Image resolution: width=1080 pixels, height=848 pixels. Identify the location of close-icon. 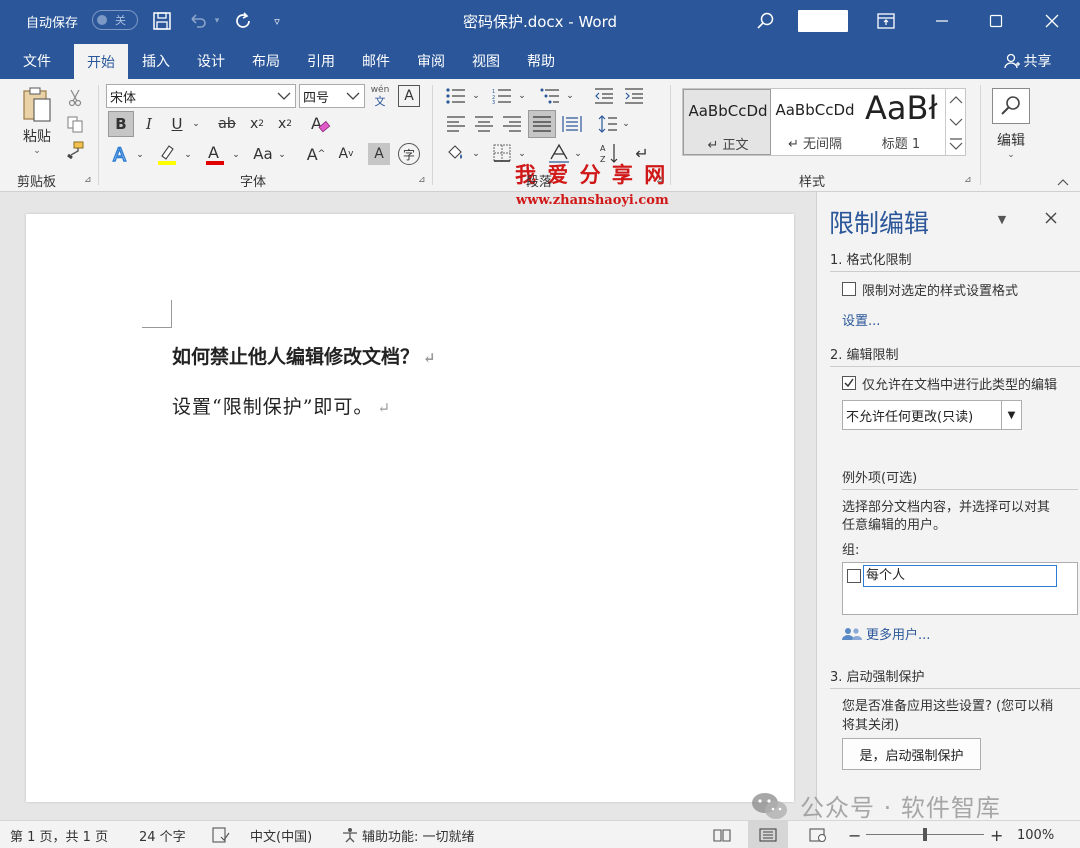
(1052, 21).